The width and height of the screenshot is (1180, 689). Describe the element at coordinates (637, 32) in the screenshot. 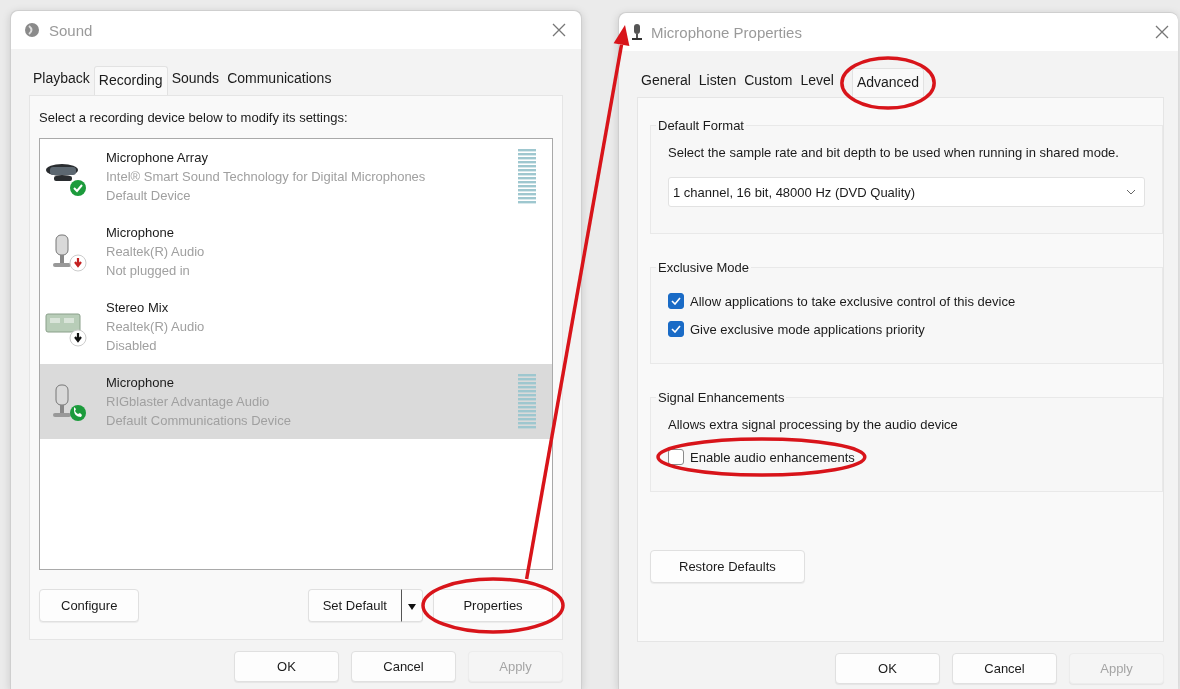

I see `microphone-icon` at that location.